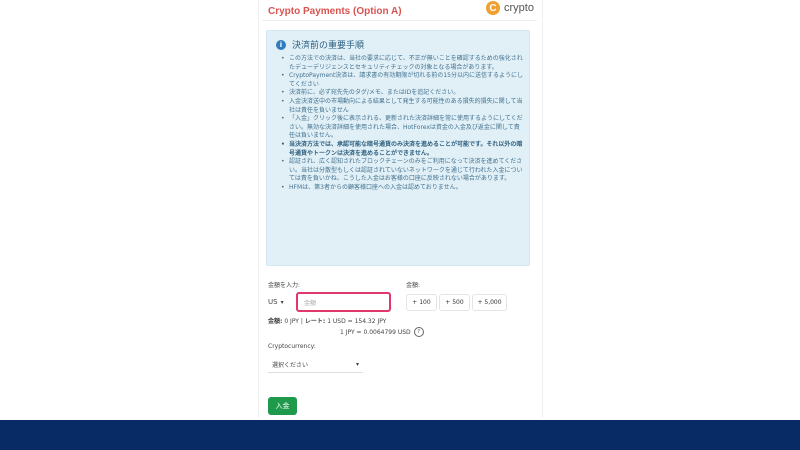 The width and height of the screenshot is (800, 450). Describe the element at coordinates (315, 364) in the screenshot. I see `cryptocurrency-select: 選択ください ▾` at that location.